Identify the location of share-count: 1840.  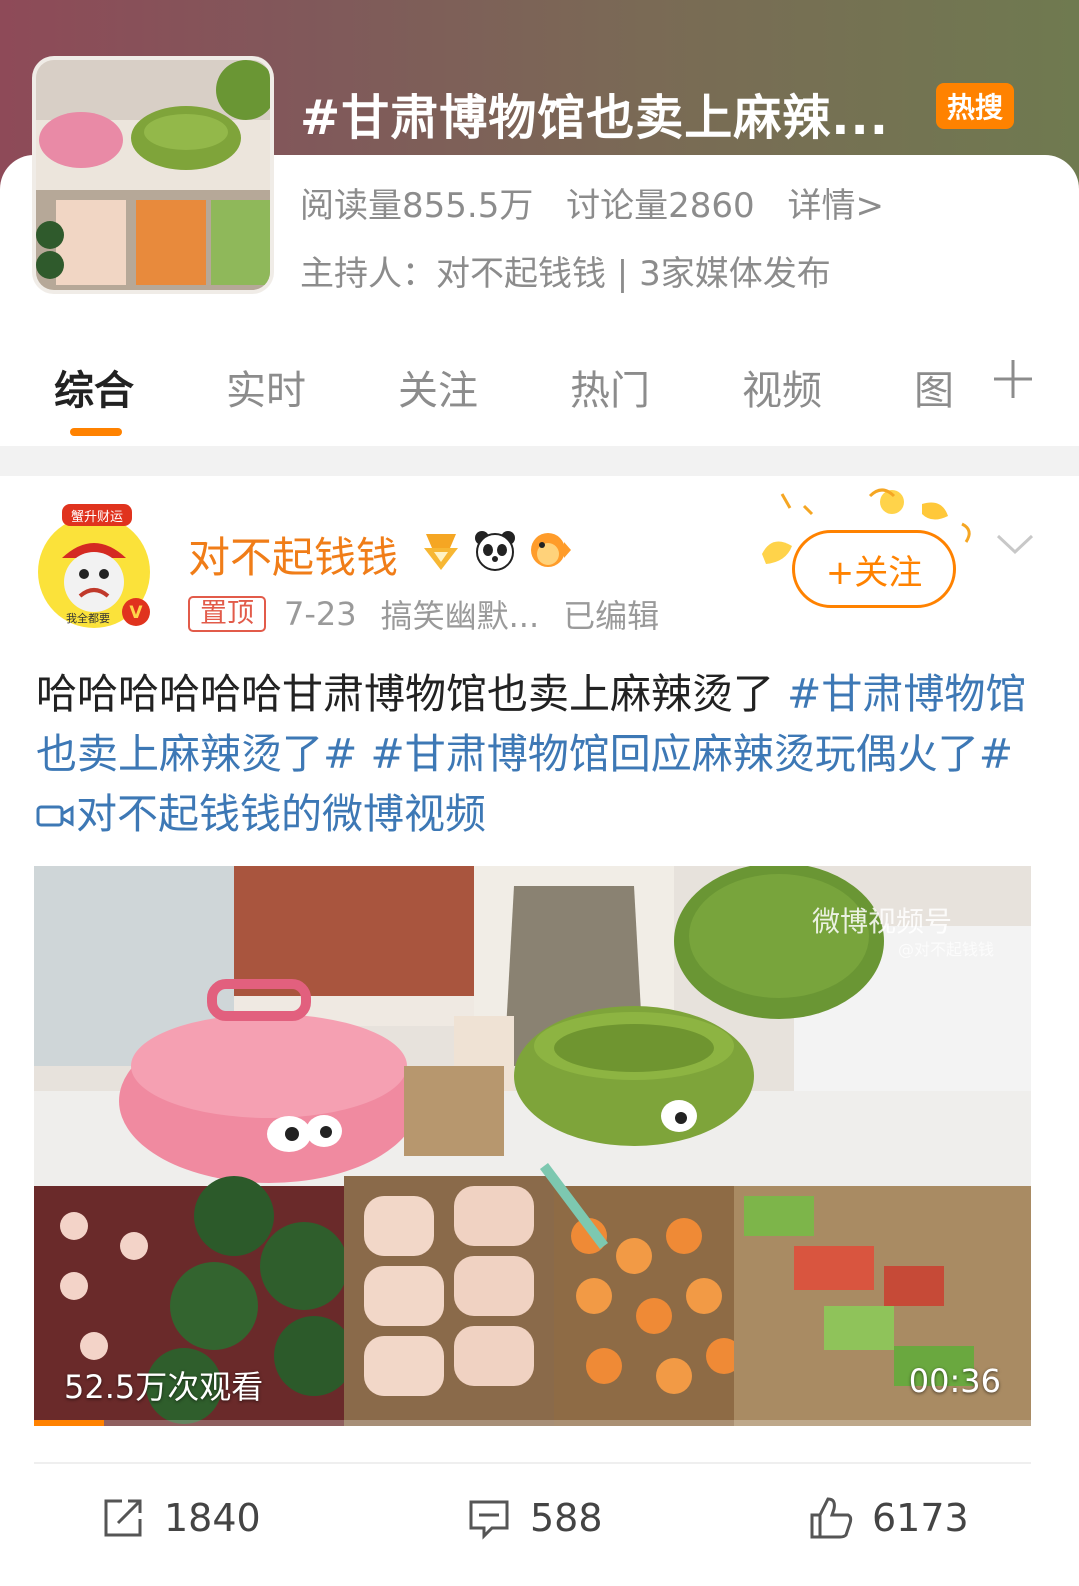
(212, 1518).